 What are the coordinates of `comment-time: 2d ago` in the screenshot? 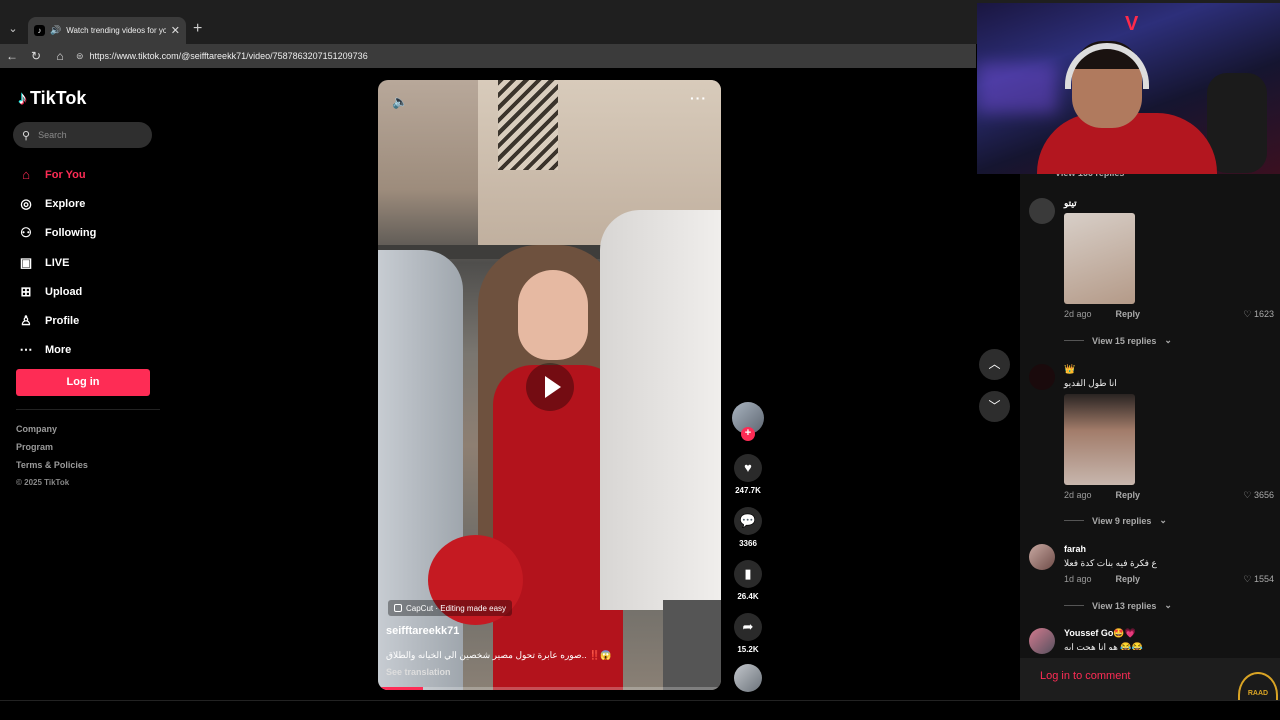 It's located at (1078, 314).